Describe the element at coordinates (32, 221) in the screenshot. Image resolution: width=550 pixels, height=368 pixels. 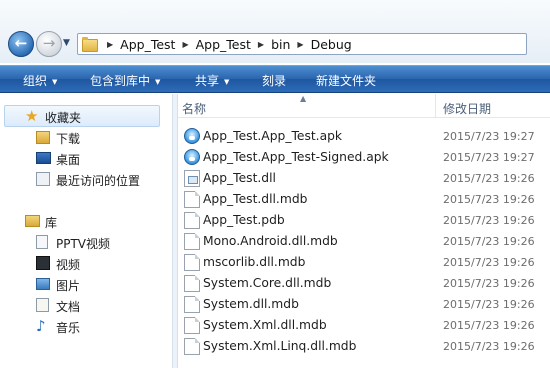
I see `library-icon` at that location.